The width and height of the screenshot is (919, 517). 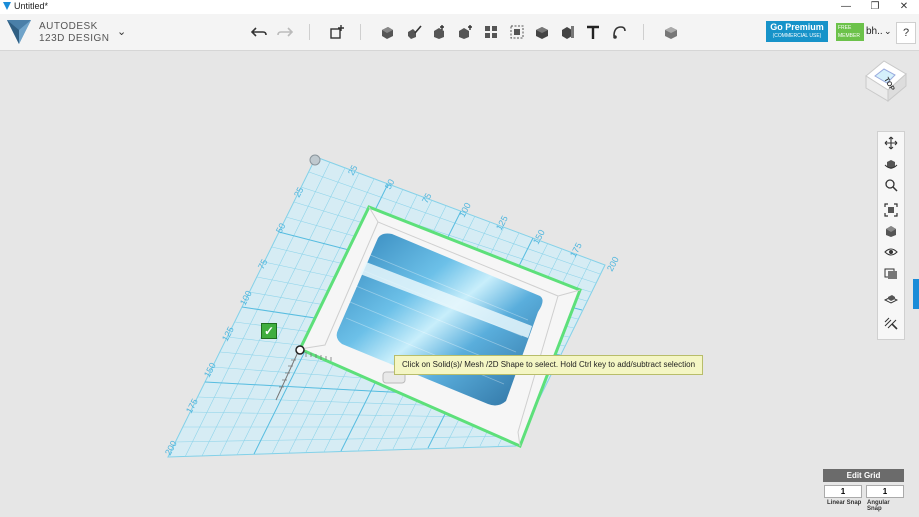 I want to click on visibility-button, so click(x=891, y=252).